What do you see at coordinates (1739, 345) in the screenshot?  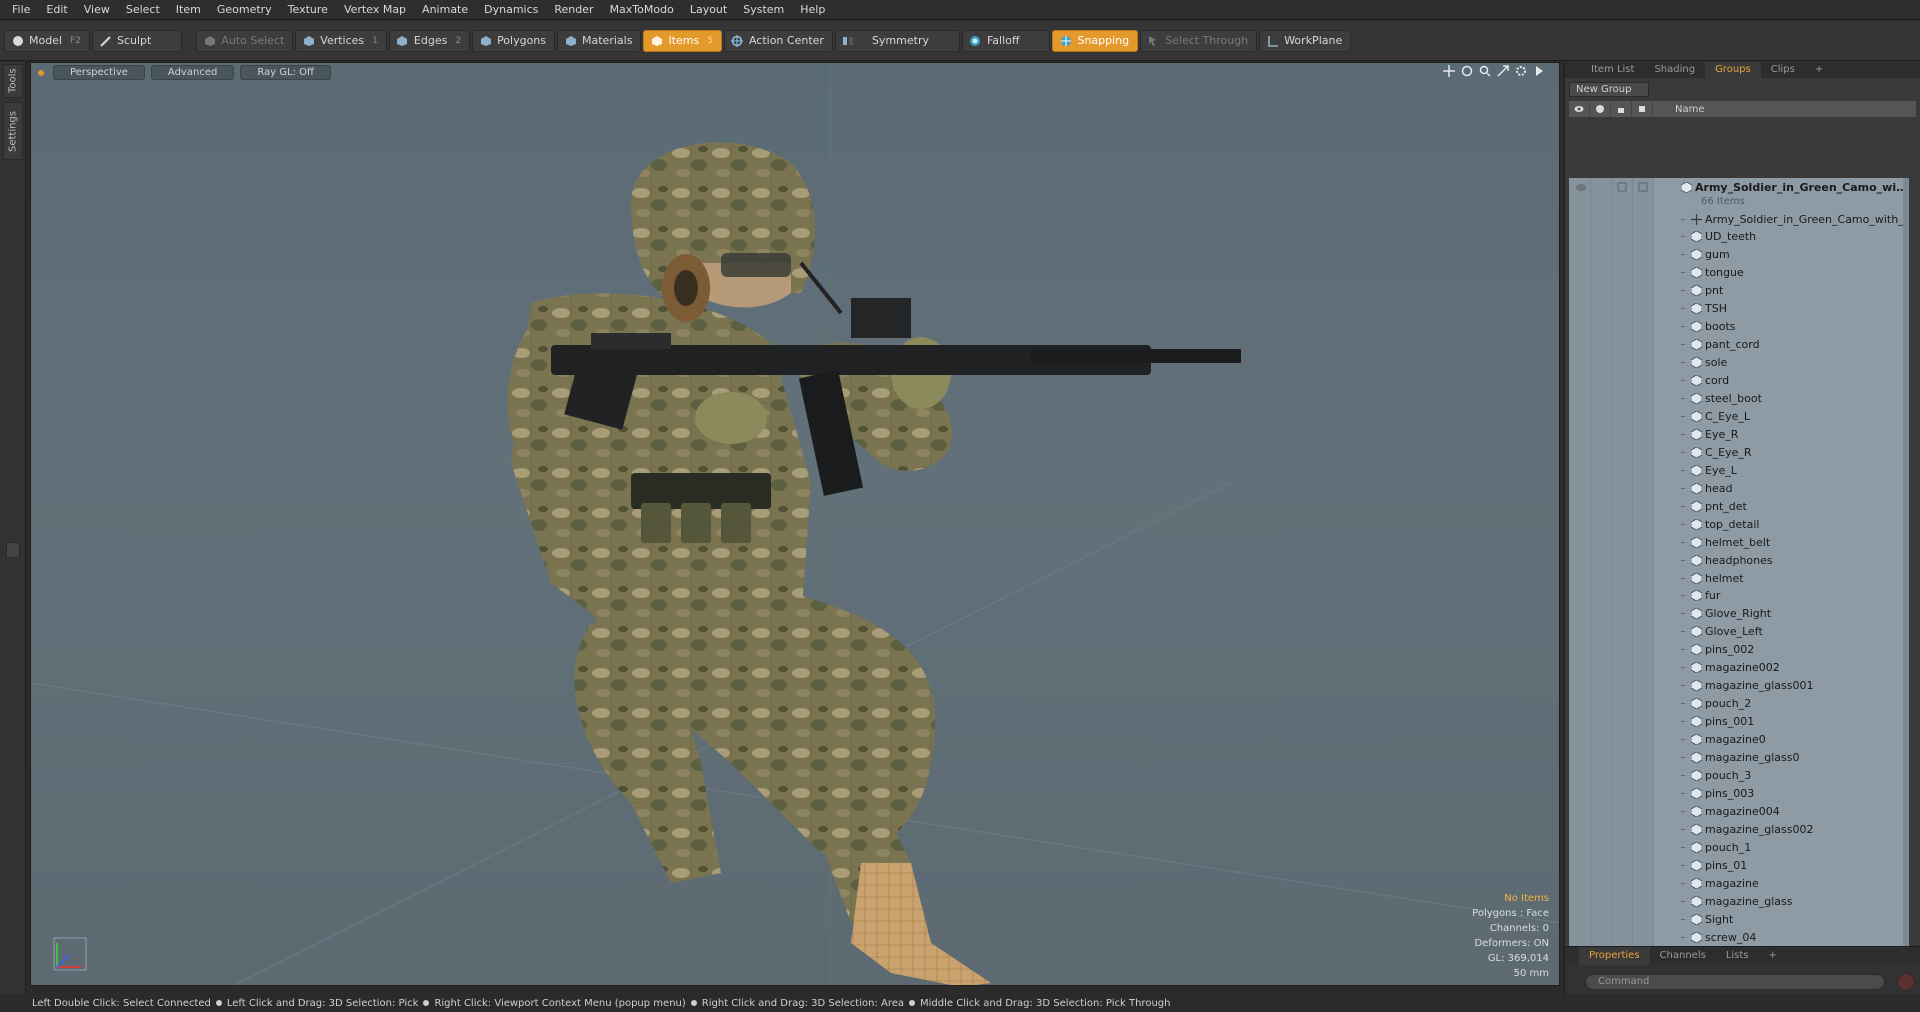 I see `tree-item: pant_cord` at bounding box center [1739, 345].